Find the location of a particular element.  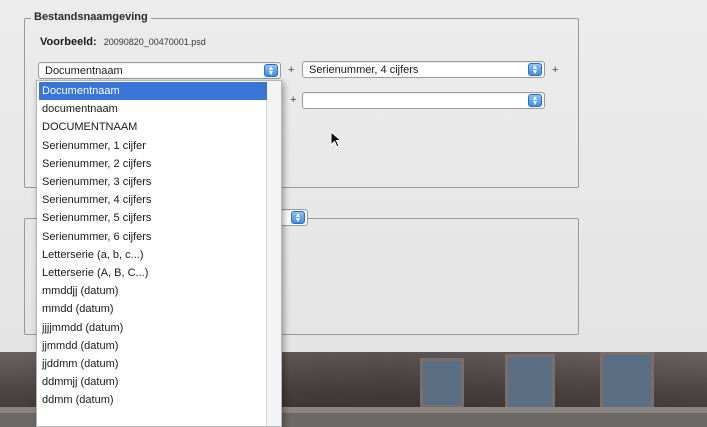

example-row: Voorbeeld: 20090820_00470001.psd is located at coordinates (123, 42).